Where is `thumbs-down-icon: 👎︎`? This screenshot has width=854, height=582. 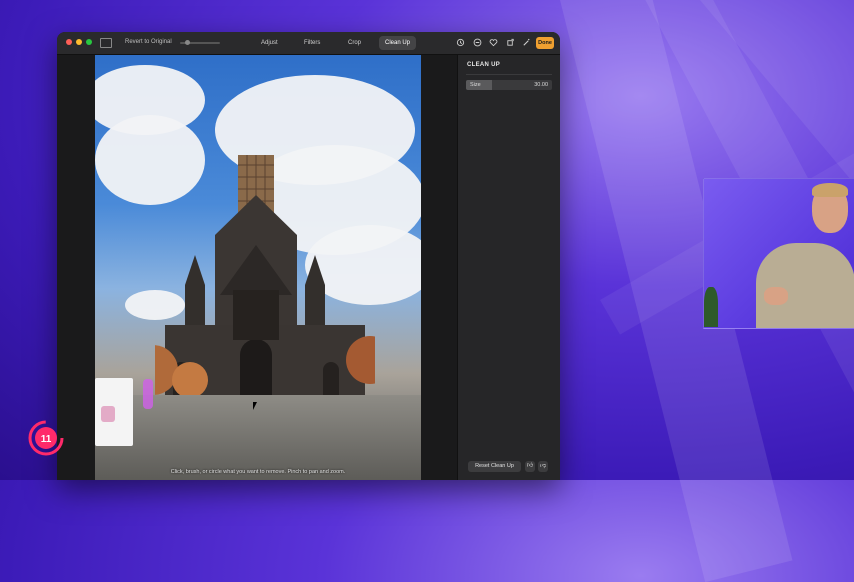 thumbs-down-icon: 👎︎ is located at coordinates (543, 466).